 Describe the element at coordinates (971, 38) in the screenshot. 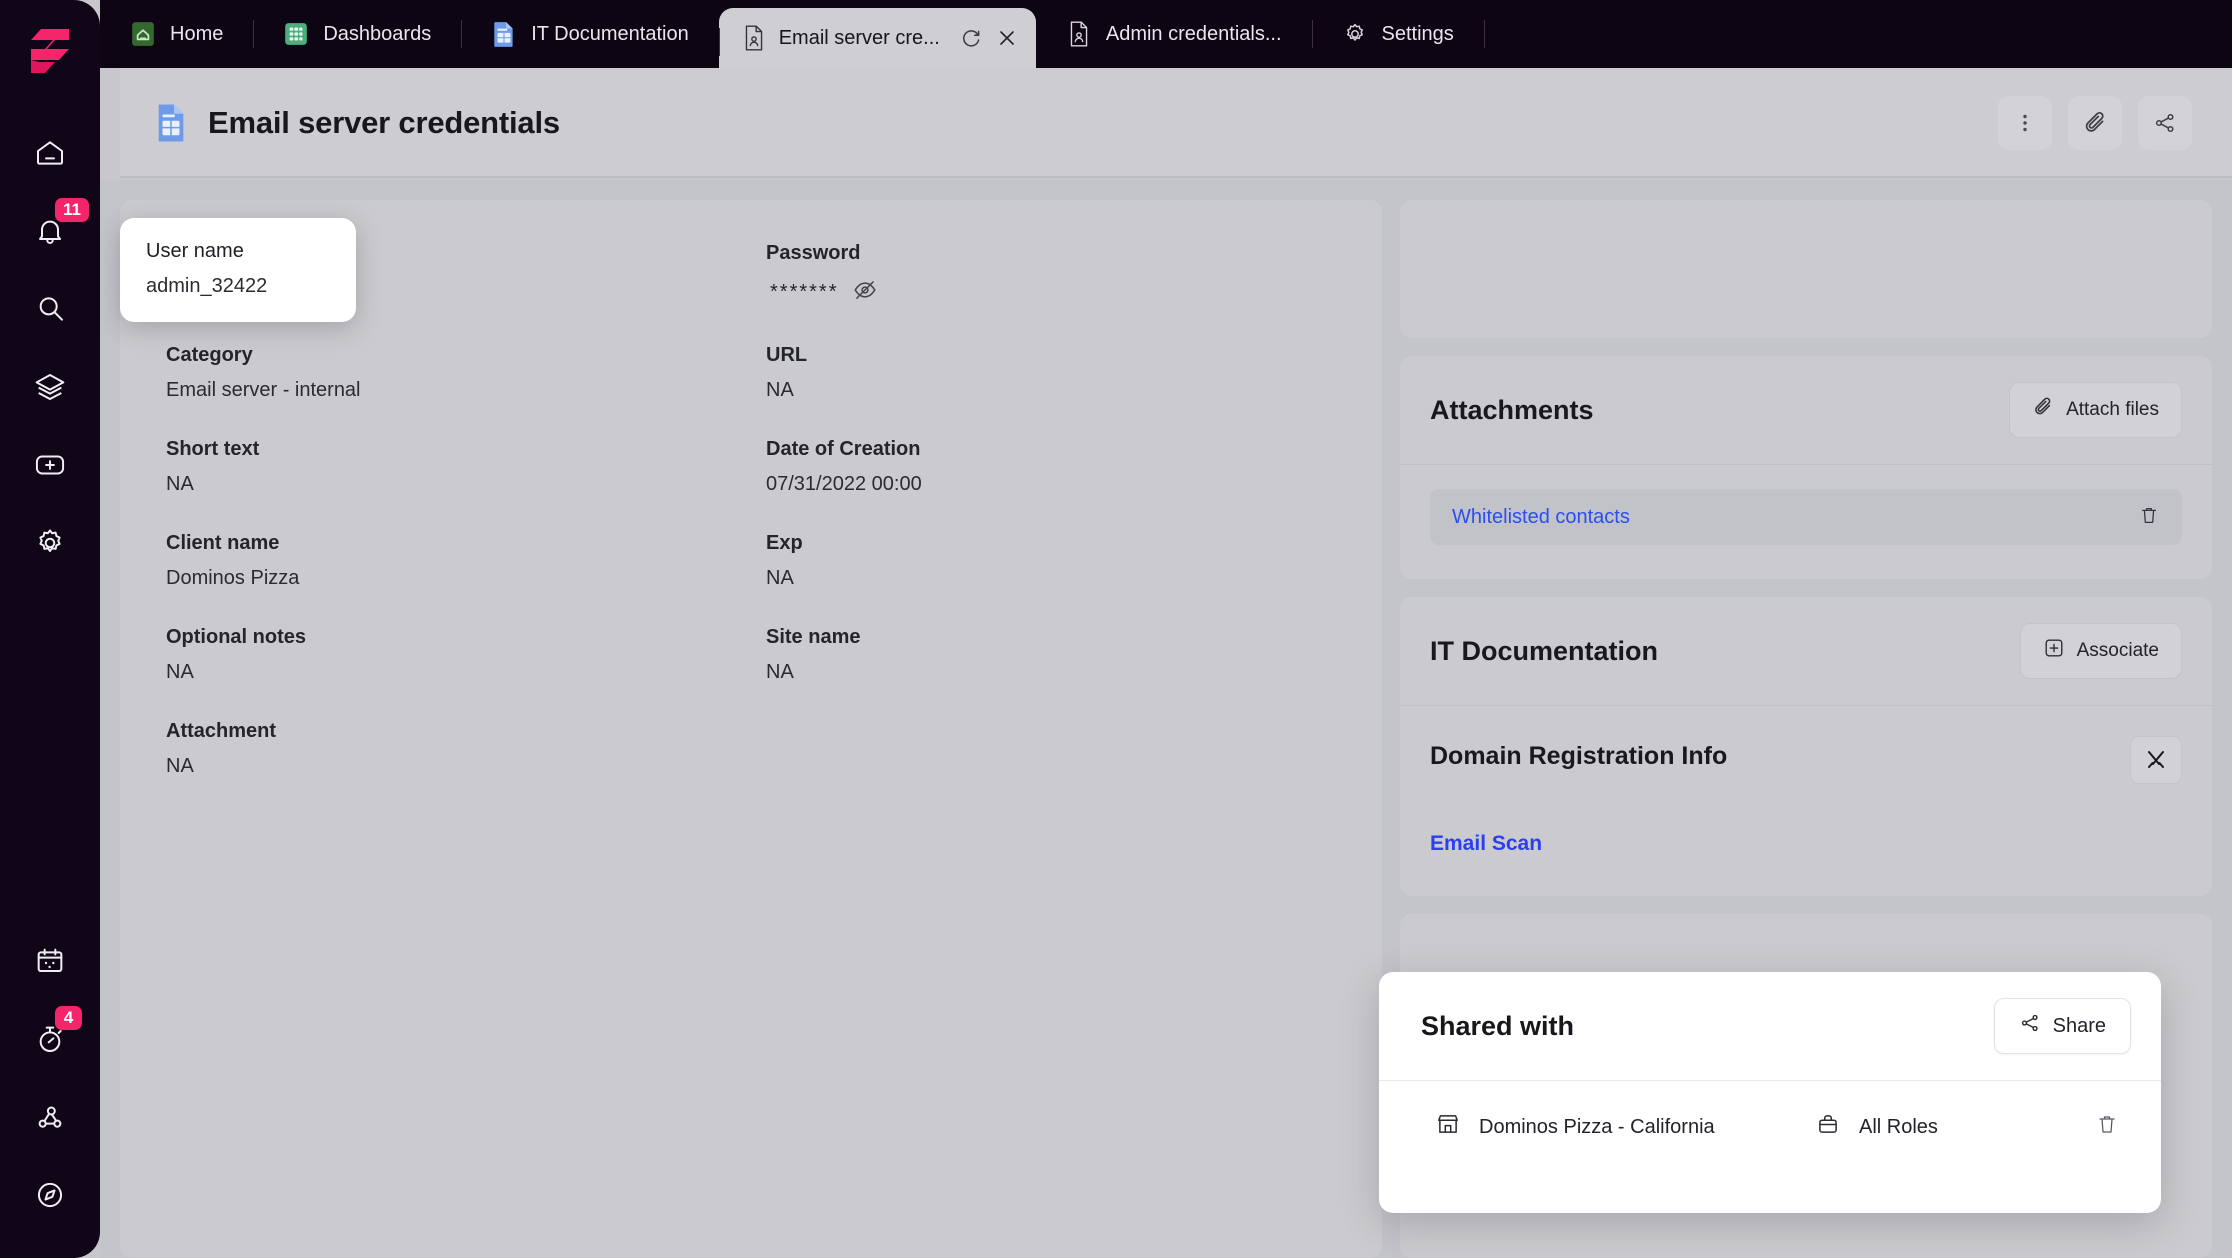

I see `refresh-icon` at that location.